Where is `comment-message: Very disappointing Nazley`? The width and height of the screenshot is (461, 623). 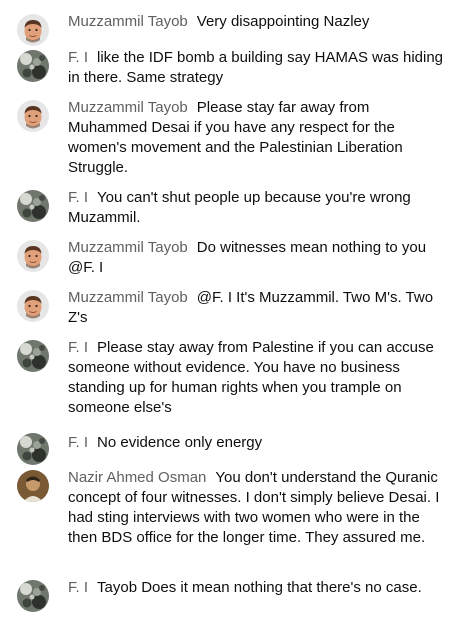 comment-message: Very disappointing Nazley is located at coordinates (283, 21).